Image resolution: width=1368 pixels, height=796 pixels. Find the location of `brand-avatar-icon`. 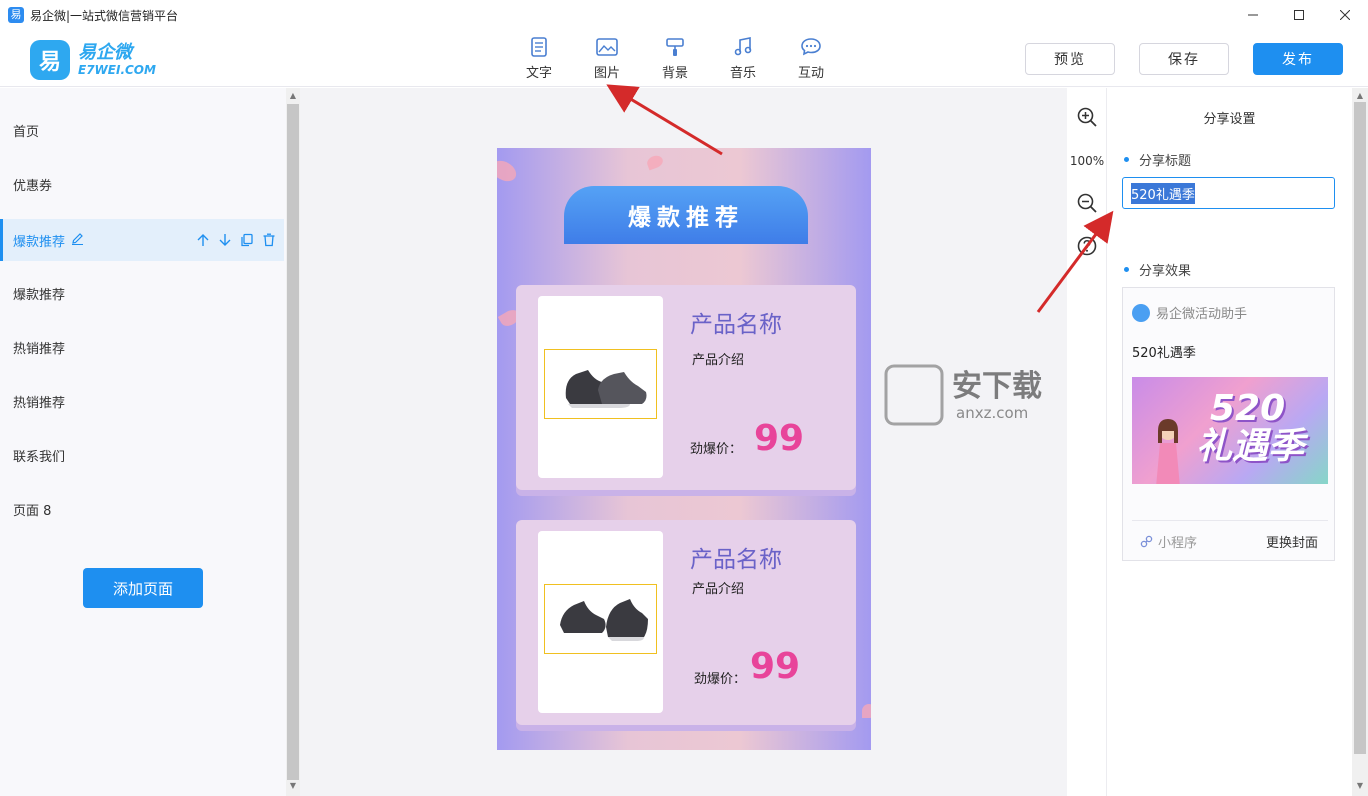

brand-avatar-icon is located at coordinates (1141, 312).